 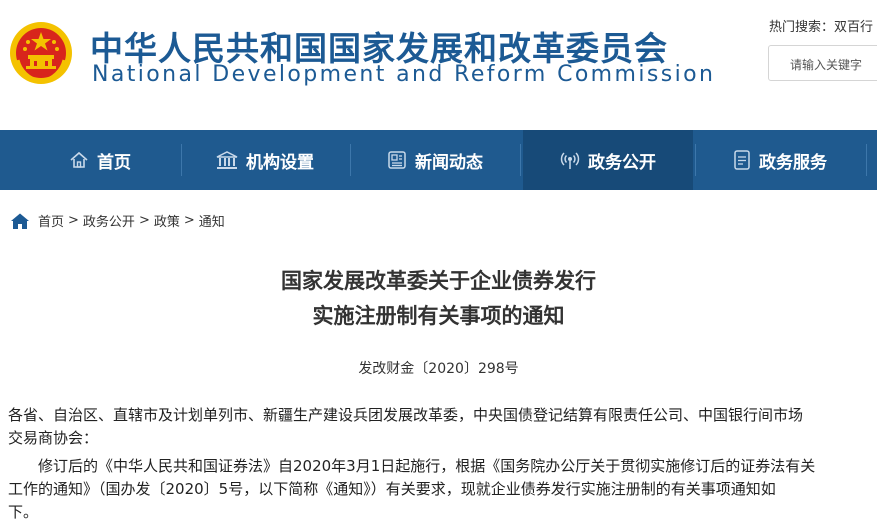 I want to click on broadcast-icon, so click(x=570, y=160).